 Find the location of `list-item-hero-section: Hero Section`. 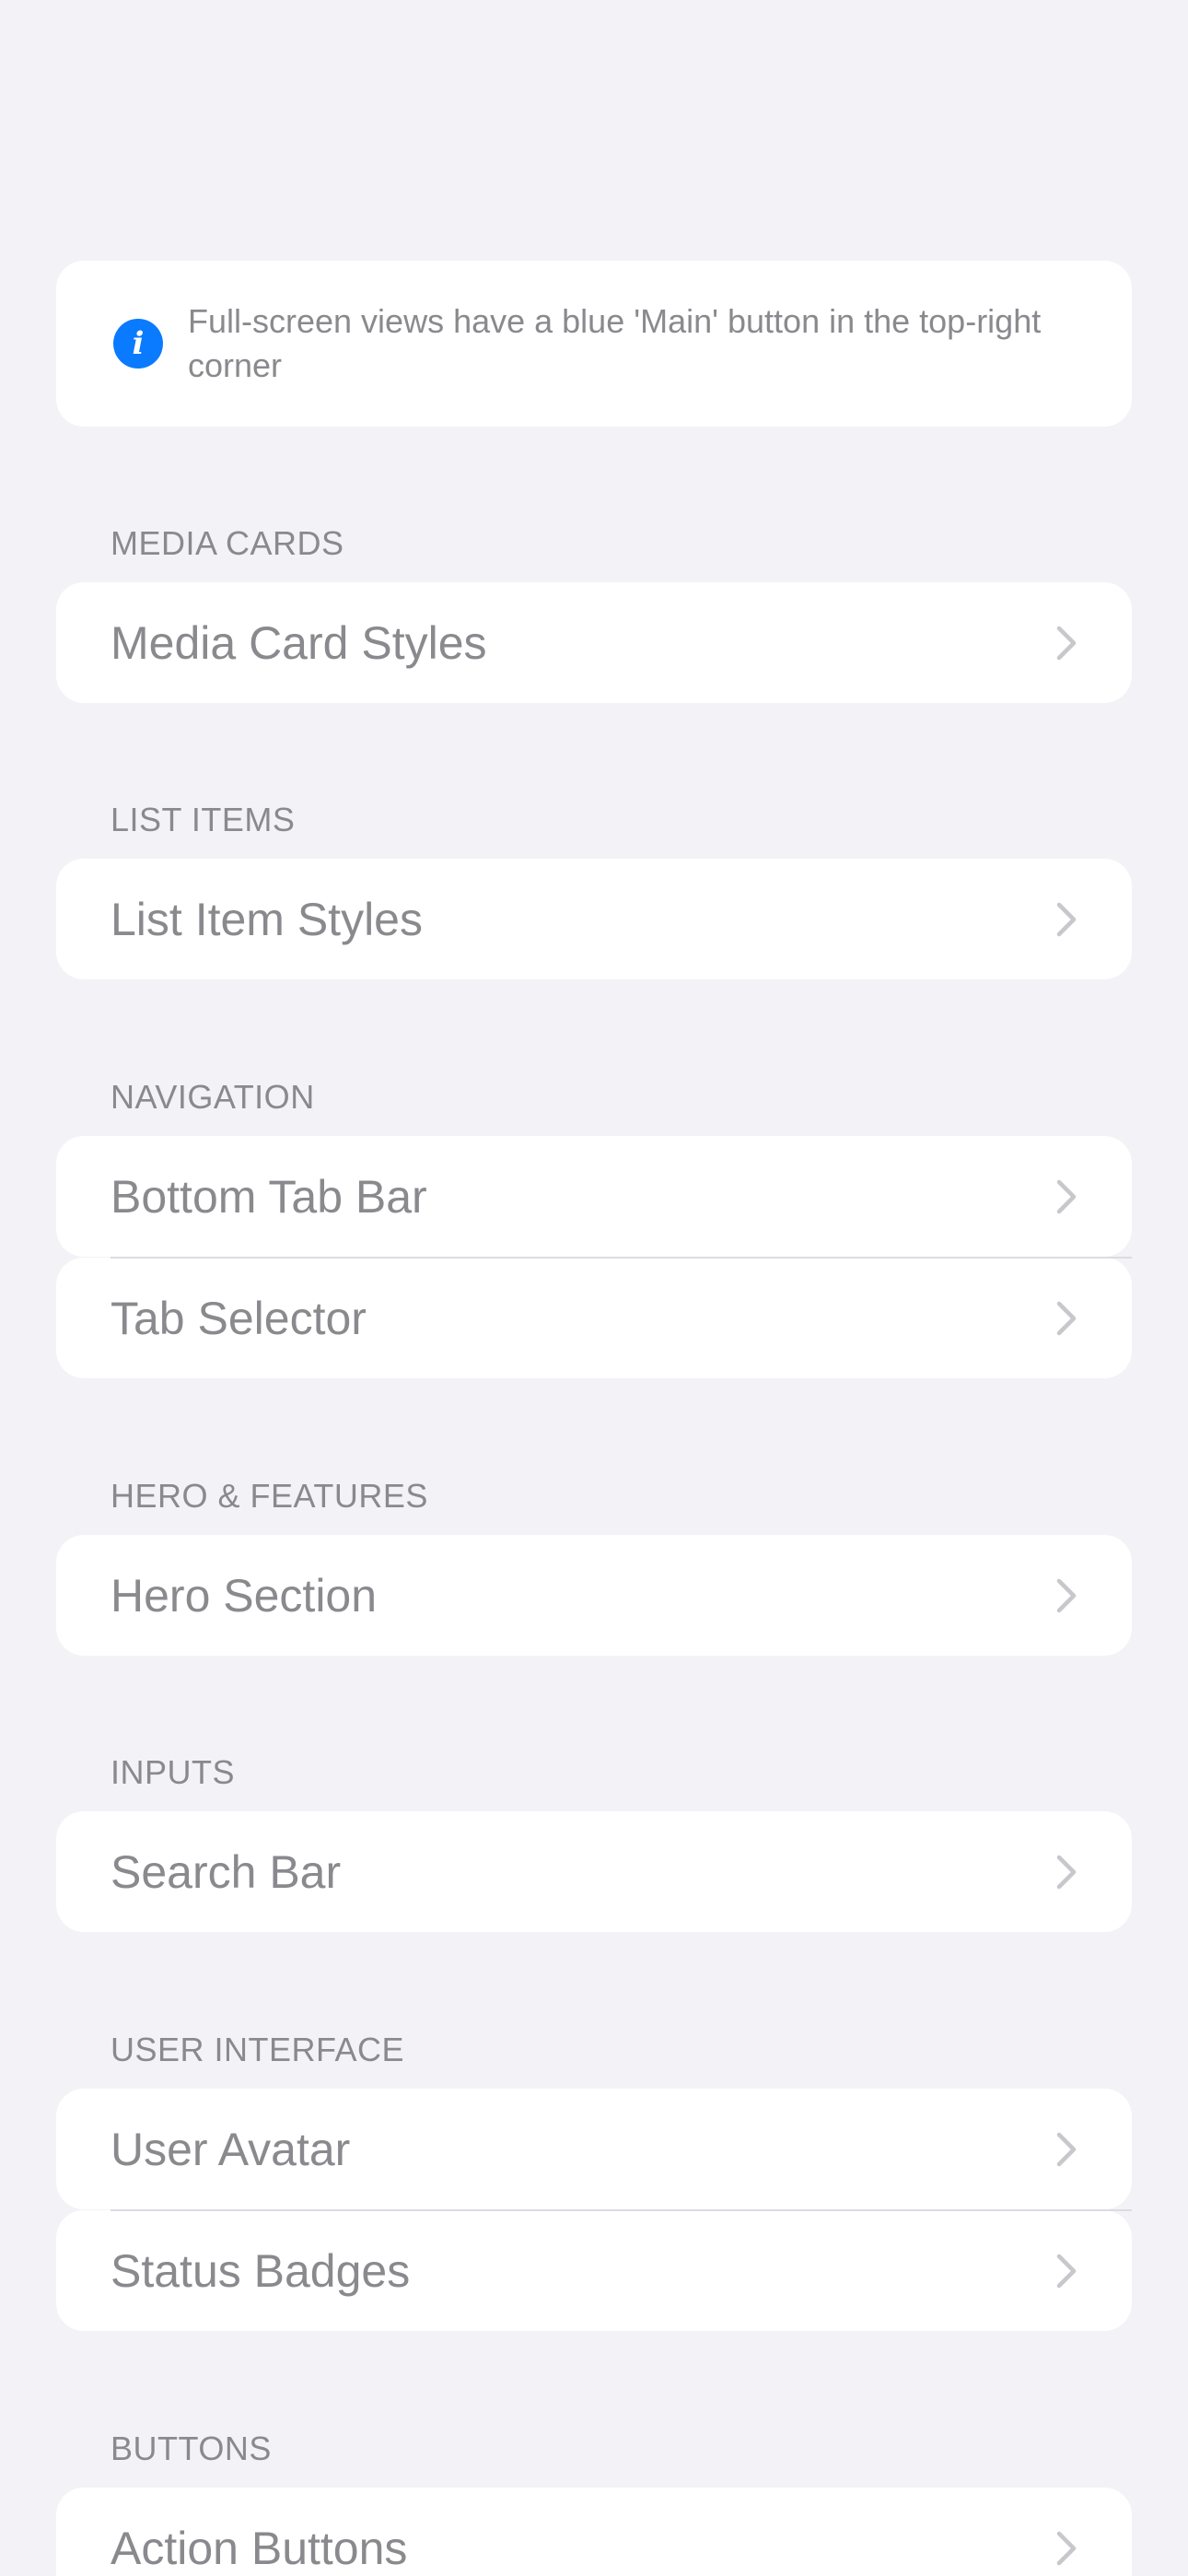

list-item-hero-section: Hero Section is located at coordinates (594, 1595).